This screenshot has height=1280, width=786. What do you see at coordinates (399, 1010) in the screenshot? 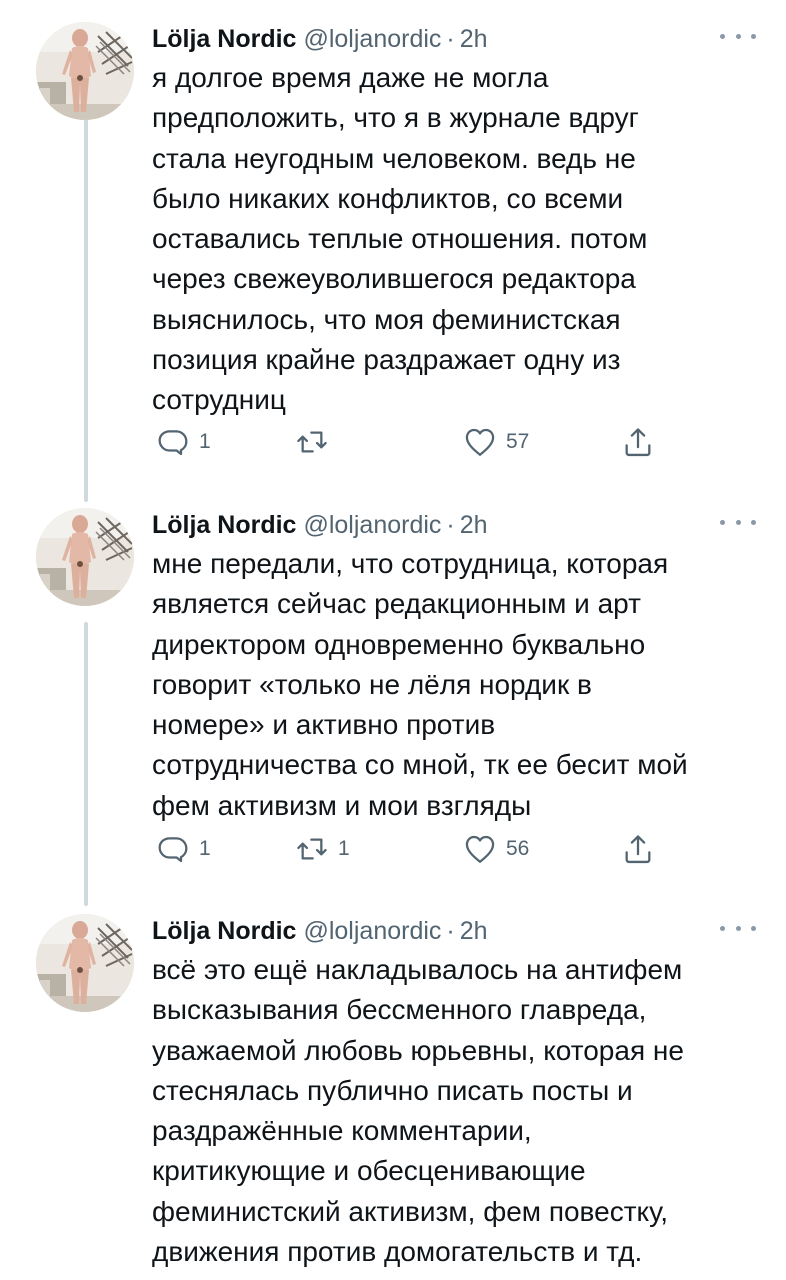
I see `tweet-text-line: высказывания бессменного главреда,` at bounding box center [399, 1010].